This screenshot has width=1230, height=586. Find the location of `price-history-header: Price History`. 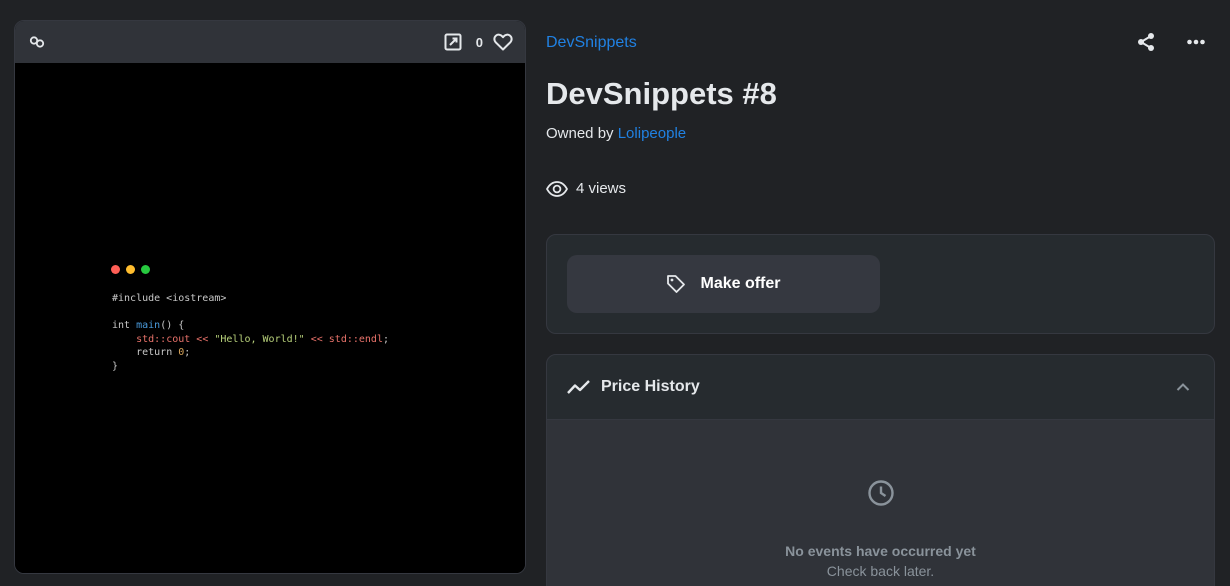

price-history-header: Price History is located at coordinates (880, 387).